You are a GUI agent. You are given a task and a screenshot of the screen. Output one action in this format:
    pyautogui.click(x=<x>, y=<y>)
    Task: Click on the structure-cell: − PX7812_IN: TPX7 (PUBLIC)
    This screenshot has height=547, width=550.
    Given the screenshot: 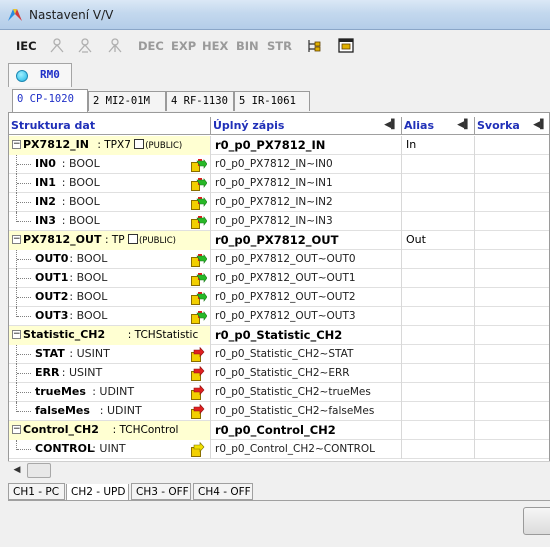 What is the action you would take?
    pyautogui.click(x=110, y=145)
    